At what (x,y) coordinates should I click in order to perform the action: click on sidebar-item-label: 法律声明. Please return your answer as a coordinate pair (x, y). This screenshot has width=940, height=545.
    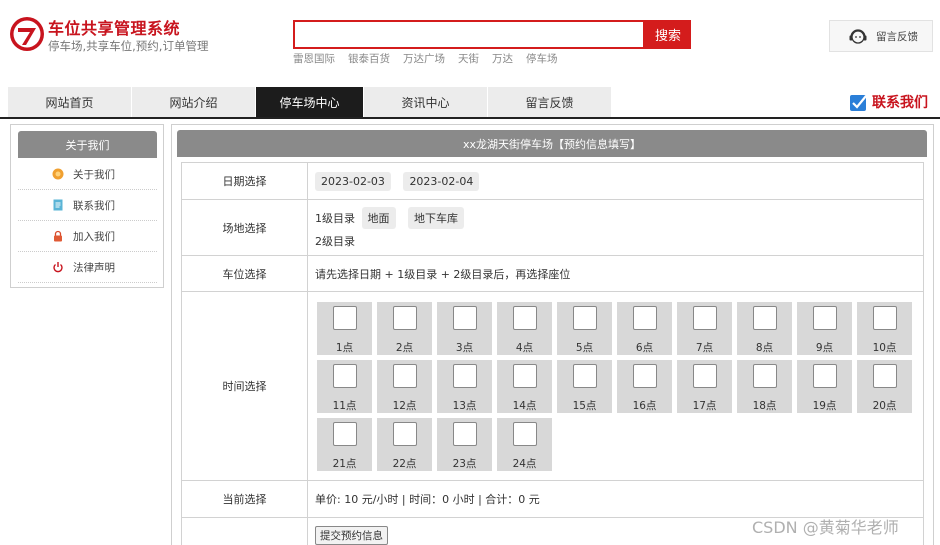
    Looking at the image, I should click on (94, 267).